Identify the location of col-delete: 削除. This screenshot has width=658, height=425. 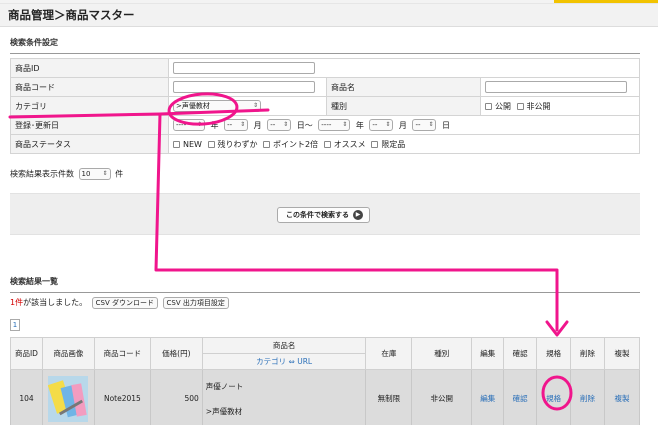
(587, 353).